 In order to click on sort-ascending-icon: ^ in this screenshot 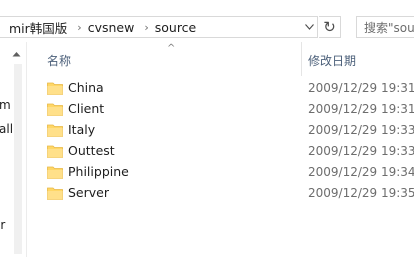, I will do `click(171, 48)`.